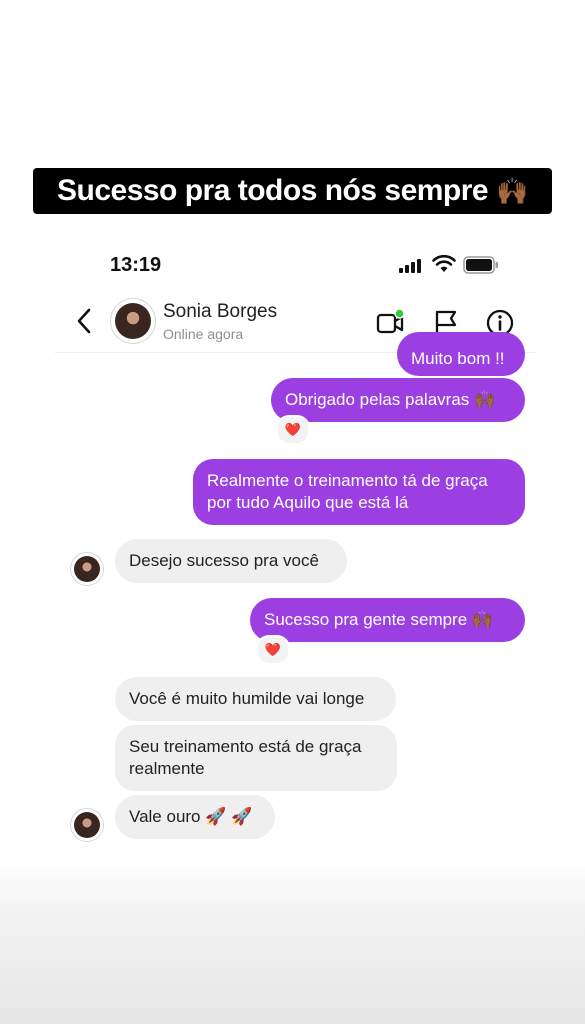  I want to click on message-bubble: Você é muito humilde vai longe, so click(255, 699).